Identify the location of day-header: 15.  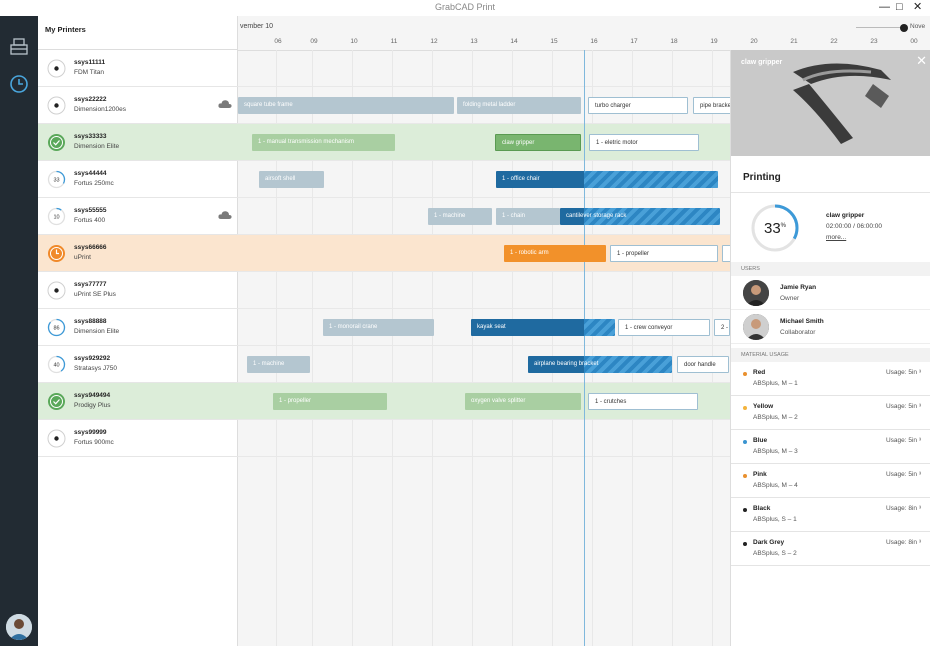
(554, 41).